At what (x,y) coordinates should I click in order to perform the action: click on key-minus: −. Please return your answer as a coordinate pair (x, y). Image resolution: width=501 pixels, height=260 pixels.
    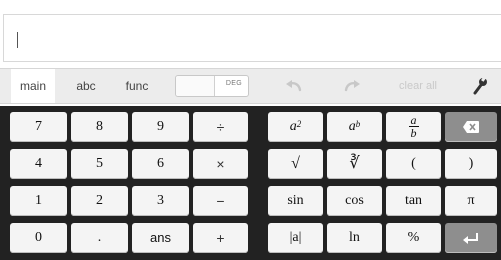
    Looking at the image, I should click on (220, 201).